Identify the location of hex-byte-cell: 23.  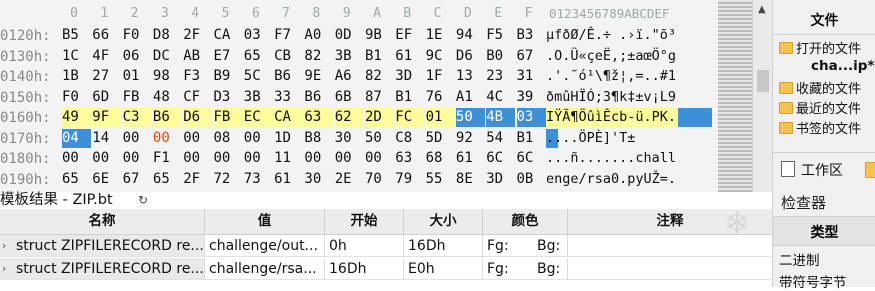
(500, 76).